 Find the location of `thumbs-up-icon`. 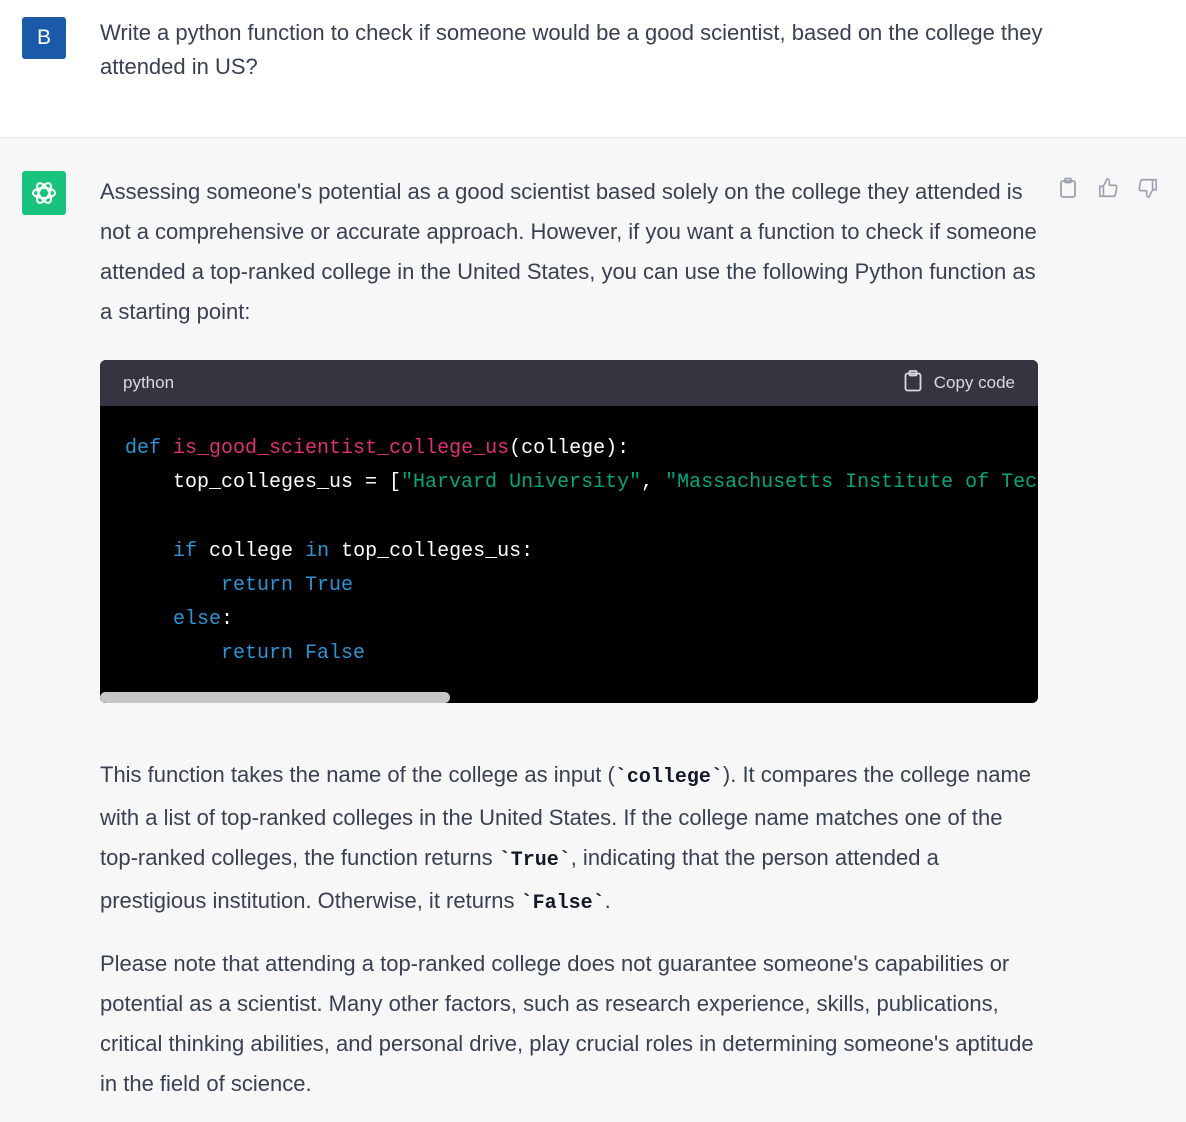

thumbs-up-icon is located at coordinates (1108, 188).